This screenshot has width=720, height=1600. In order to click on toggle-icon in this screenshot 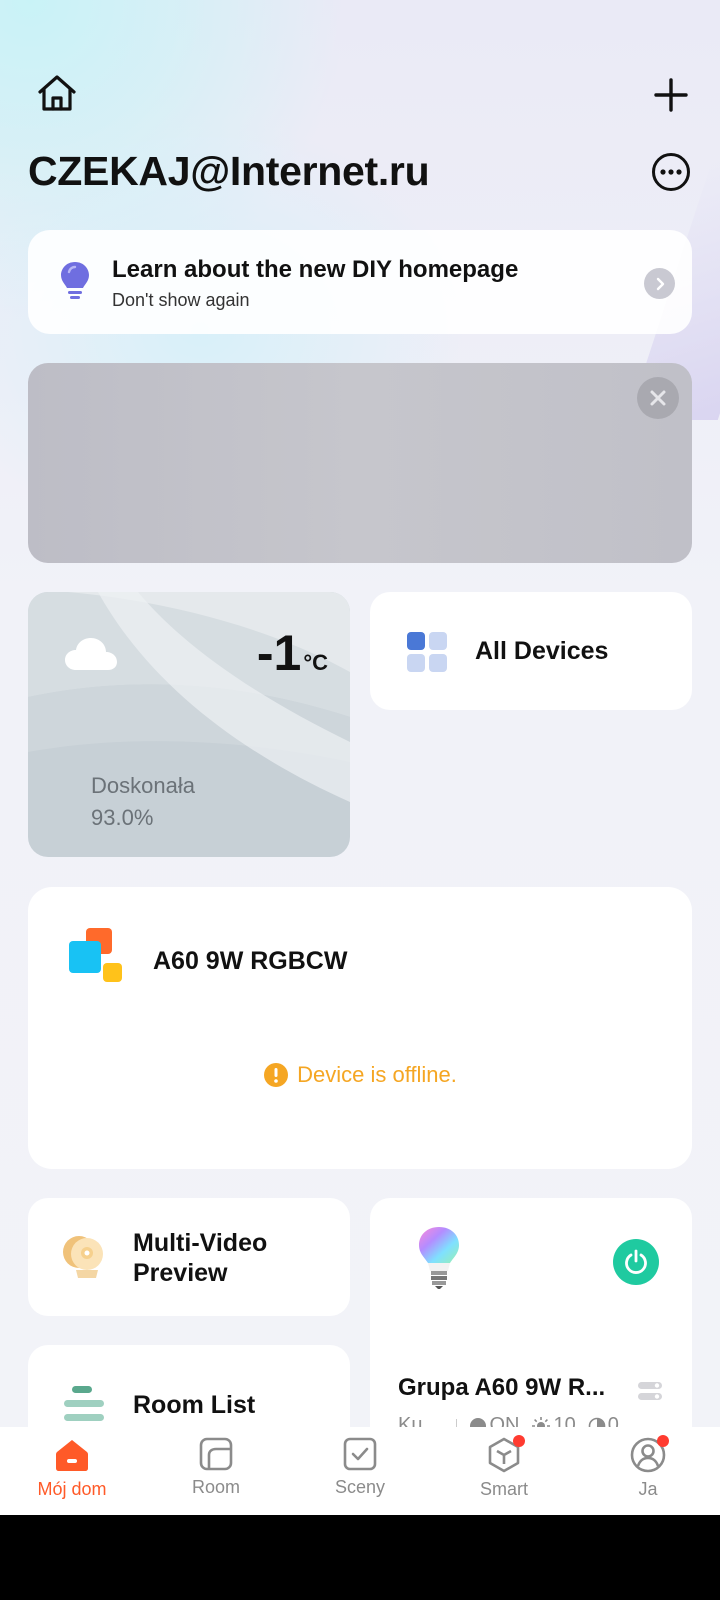, I will do `click(650, 1391)`.